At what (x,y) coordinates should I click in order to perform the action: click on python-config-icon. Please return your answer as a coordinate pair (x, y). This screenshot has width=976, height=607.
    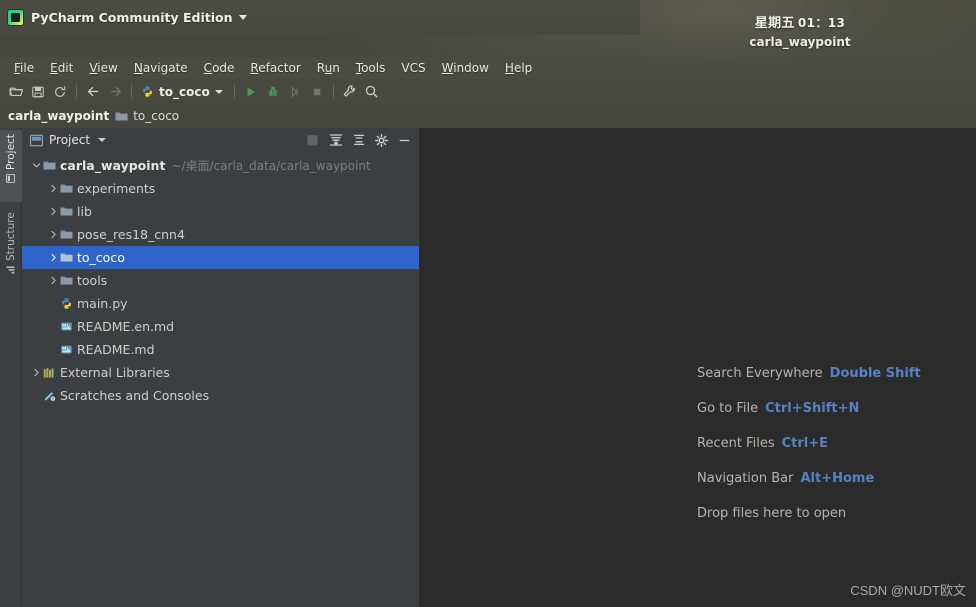
    Looking at the image, I should click on (147, 91).